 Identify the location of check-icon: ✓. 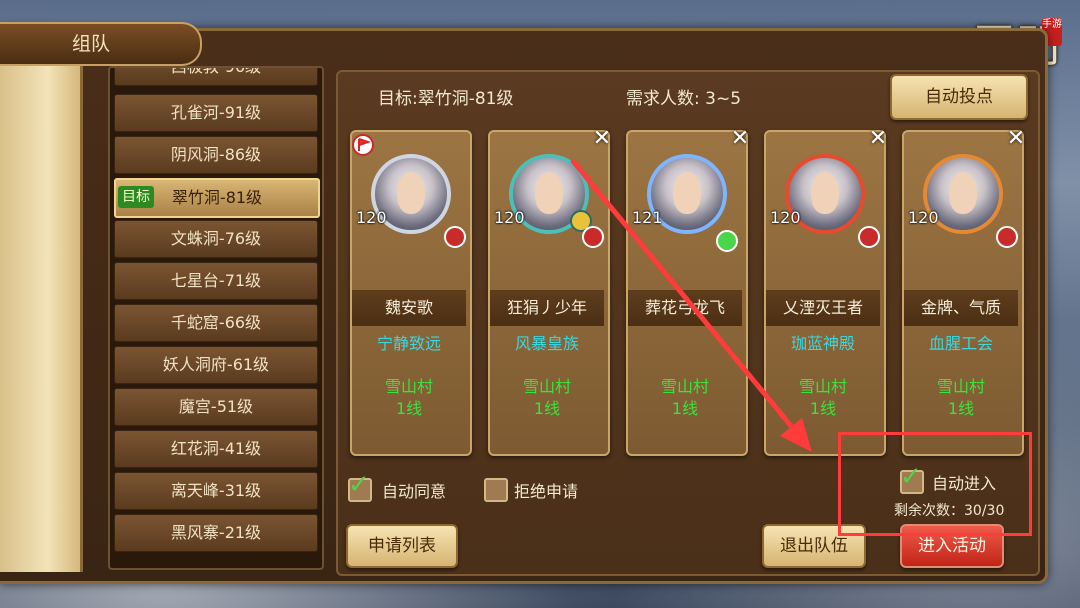
(359, 485).